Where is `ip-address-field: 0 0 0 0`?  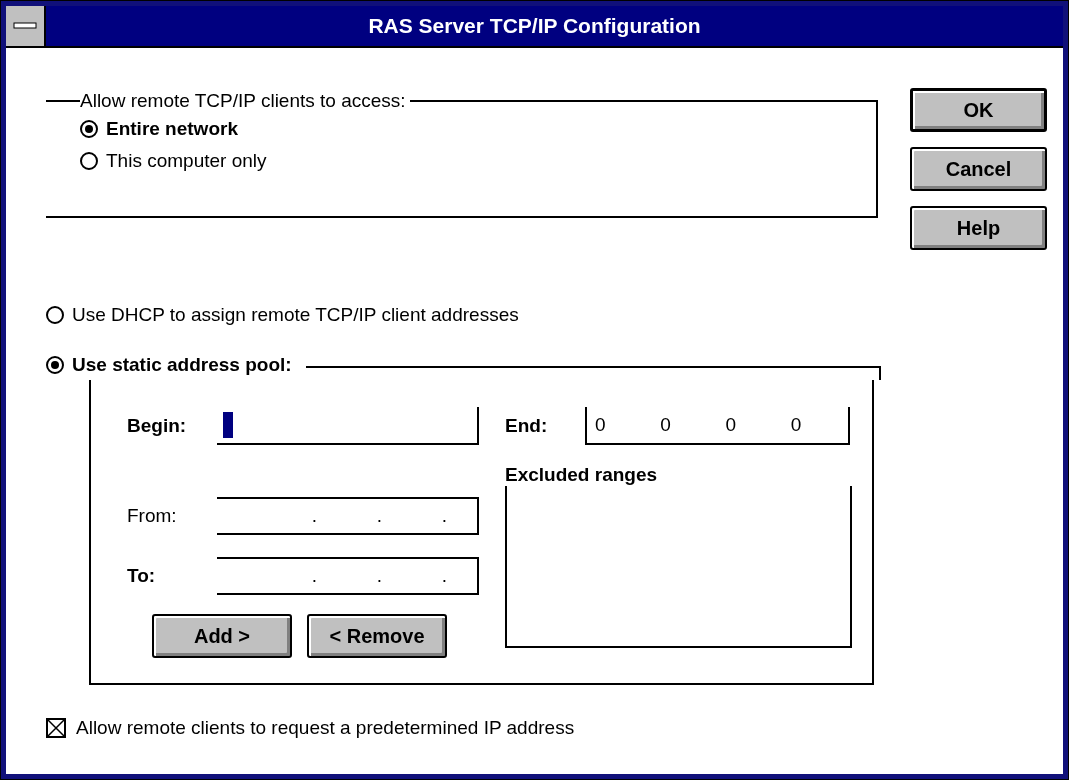 ip-address-field: 0 0 0 0 is located at coordinates (717, 426).